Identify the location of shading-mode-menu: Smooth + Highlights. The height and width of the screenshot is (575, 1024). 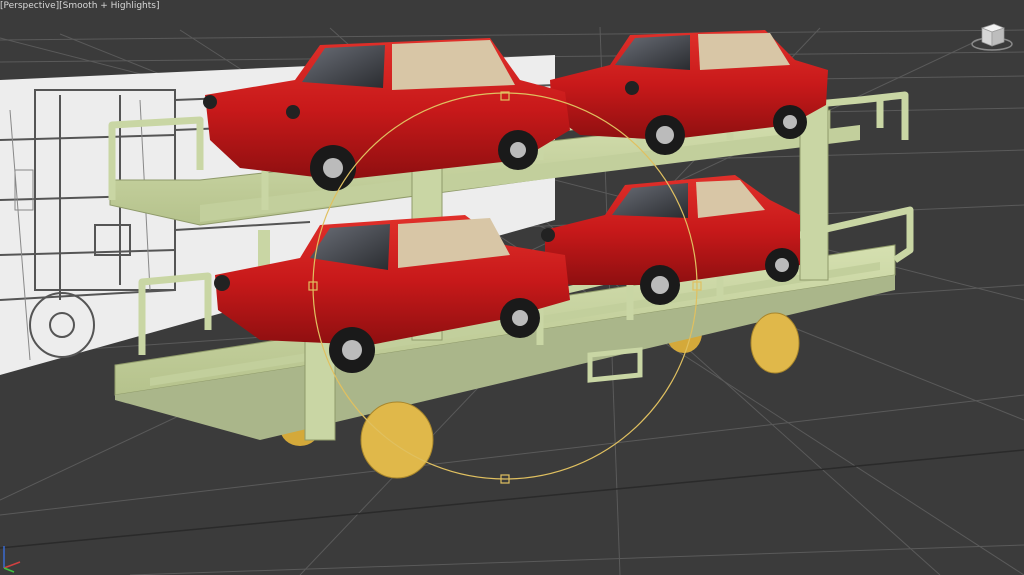
(109, 6).